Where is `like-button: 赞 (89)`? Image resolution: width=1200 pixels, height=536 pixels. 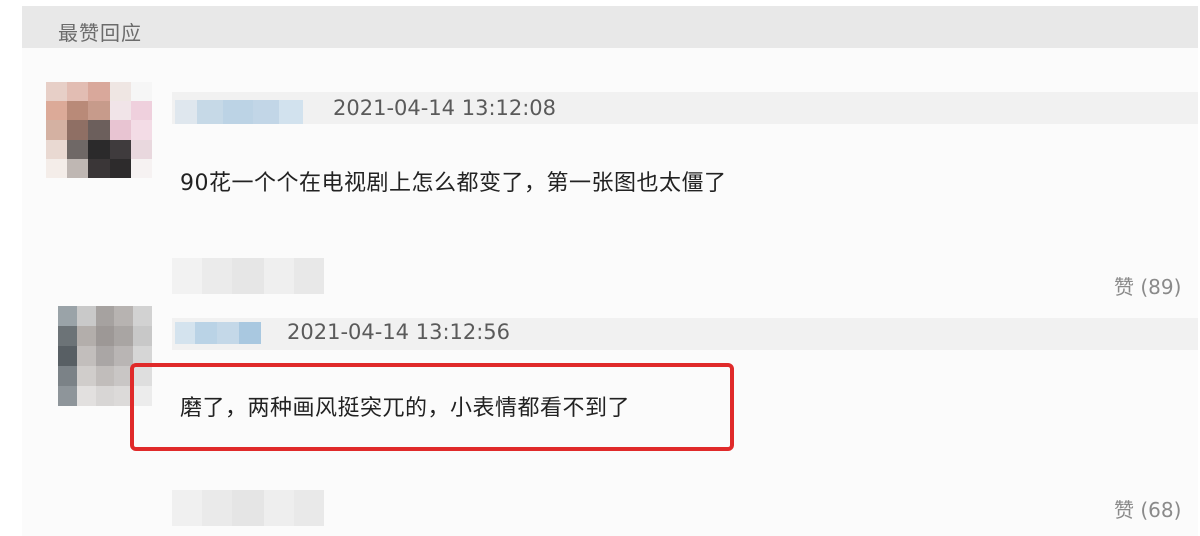
like-button: 赞 (89) is located at coordinates (1147, 285).